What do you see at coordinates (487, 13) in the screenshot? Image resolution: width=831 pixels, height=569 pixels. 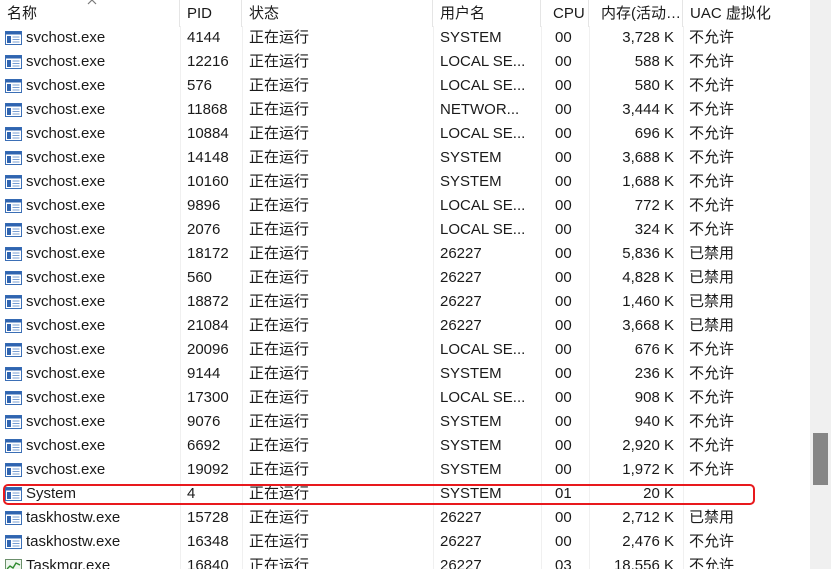 I see `column-header-user: 用户名` at bounding box center [487, 13].